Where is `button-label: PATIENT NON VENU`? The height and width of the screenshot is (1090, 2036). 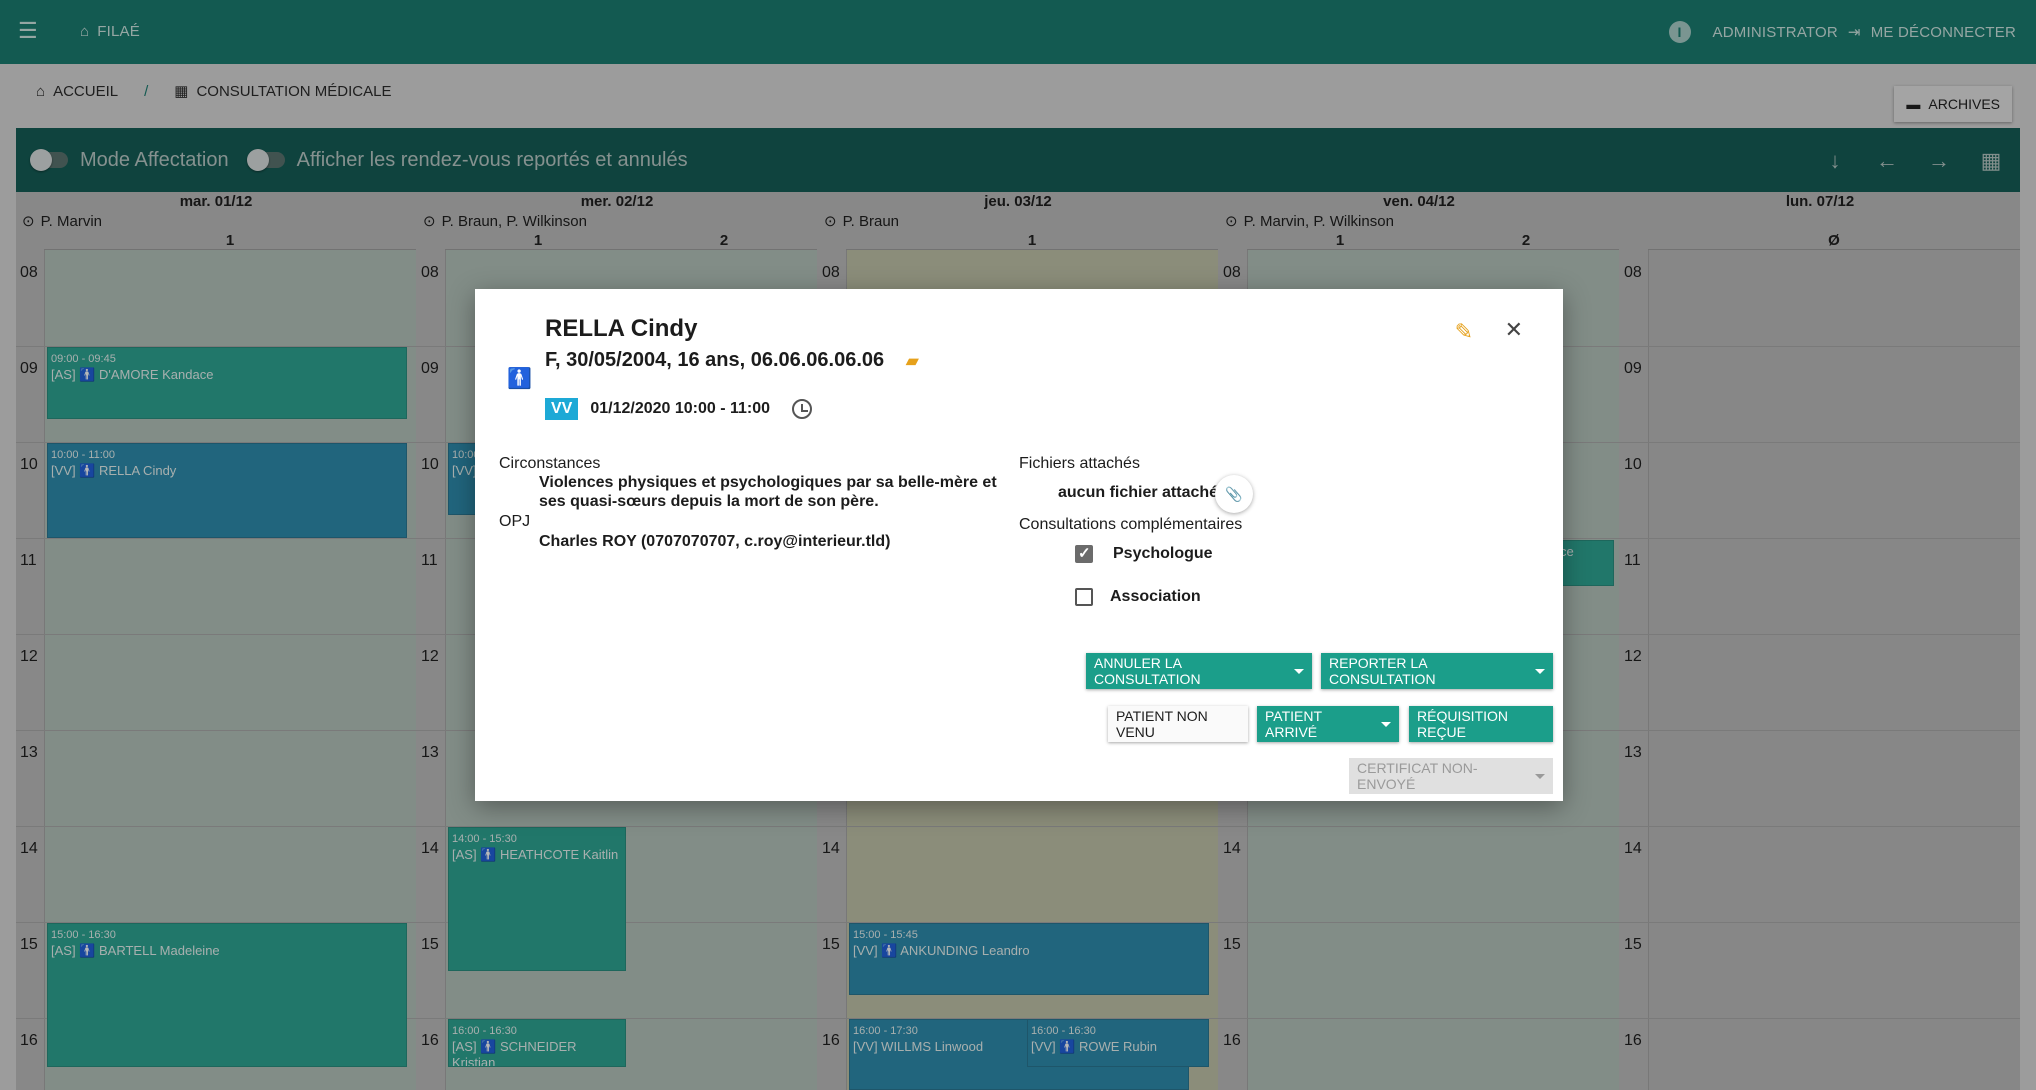
button-label: PATIENT NON VENU is located at coordinates (1162, 724).